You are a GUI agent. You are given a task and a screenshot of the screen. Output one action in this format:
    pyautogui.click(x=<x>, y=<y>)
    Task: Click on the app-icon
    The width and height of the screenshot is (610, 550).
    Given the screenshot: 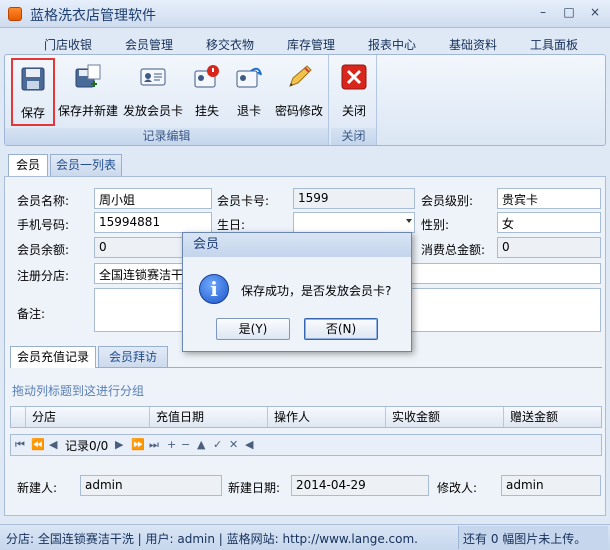 What is the action you would take?
    pyautogui.click(x=15, y=14)
    